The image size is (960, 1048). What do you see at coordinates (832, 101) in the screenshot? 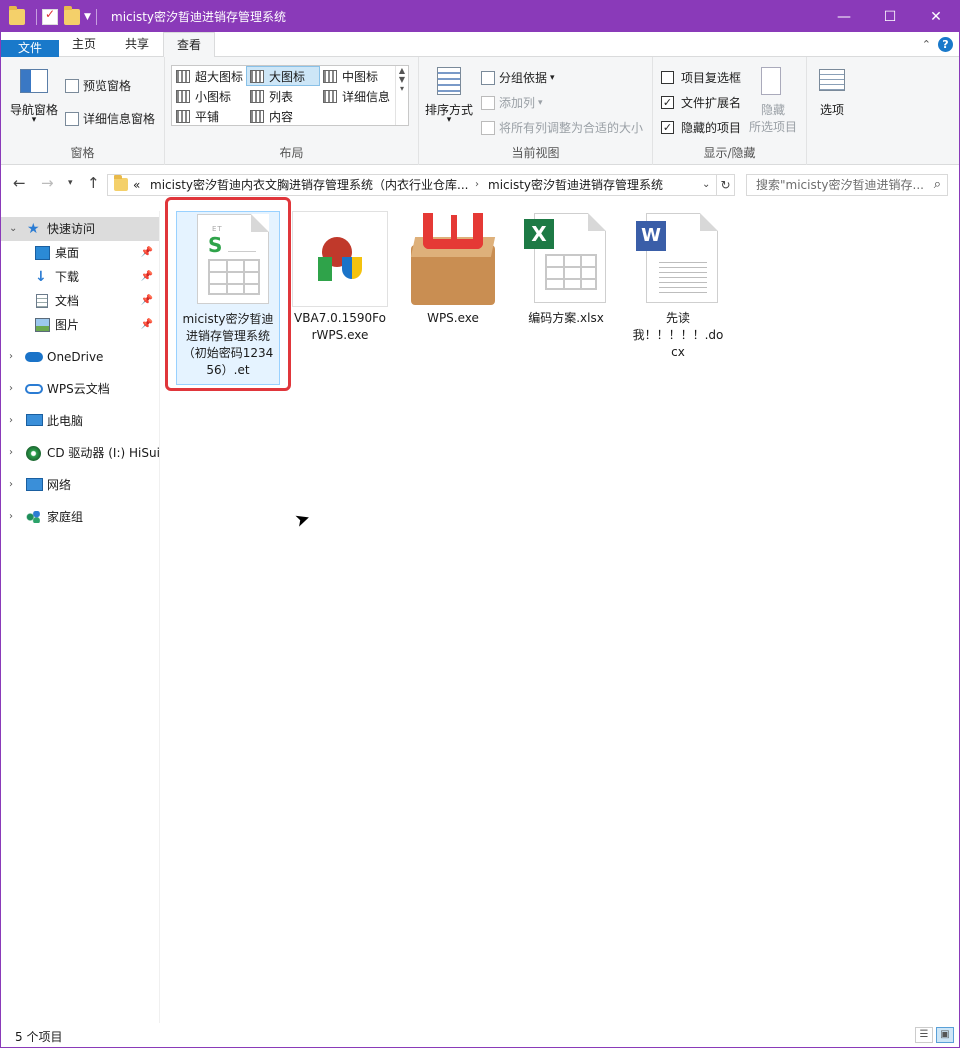
I see `options-button: 选项` at bounding box center [832, 101].